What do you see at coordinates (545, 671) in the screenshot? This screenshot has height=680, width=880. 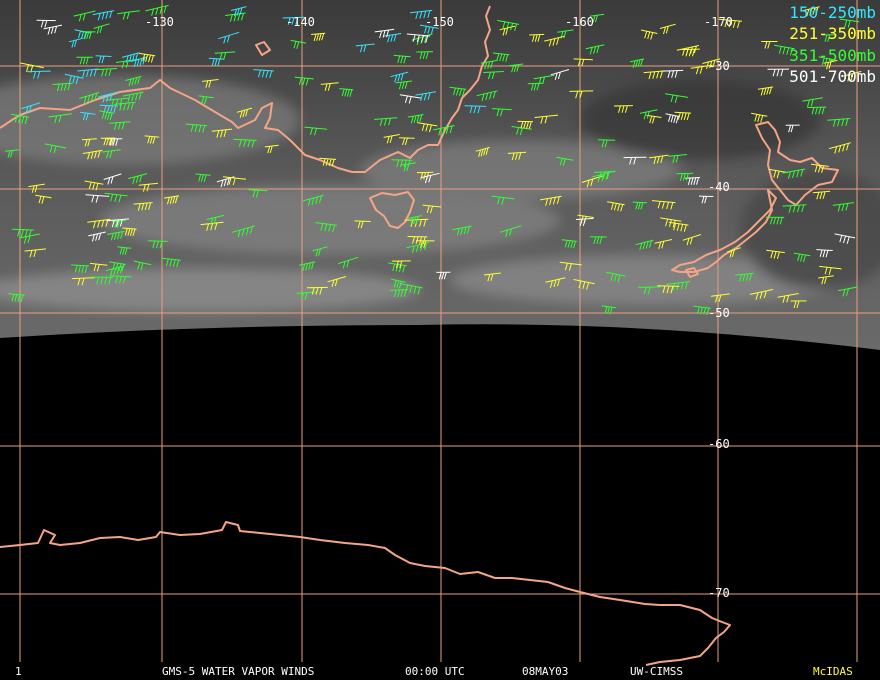 I see `valid-date: 08MAY03` at bounding box center [545, 671].